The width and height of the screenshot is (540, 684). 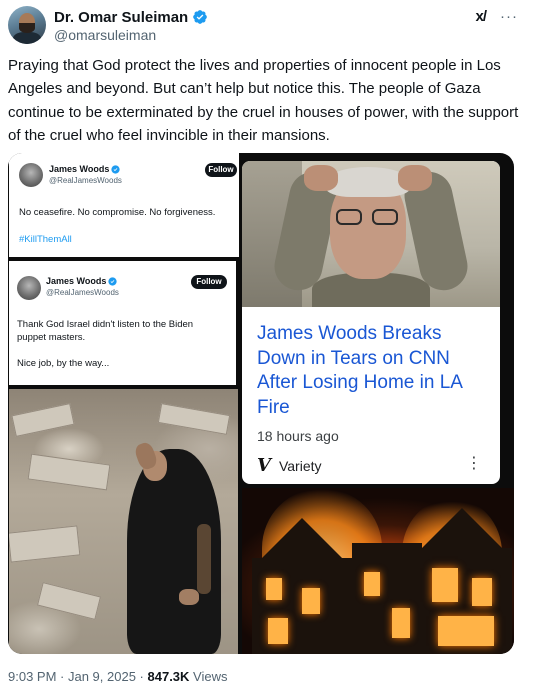 What do you see at coordinates (102, 676) in the screenshot?
I see `tweet-date: Jan 9, 2025` at bounding box center [102, 676].